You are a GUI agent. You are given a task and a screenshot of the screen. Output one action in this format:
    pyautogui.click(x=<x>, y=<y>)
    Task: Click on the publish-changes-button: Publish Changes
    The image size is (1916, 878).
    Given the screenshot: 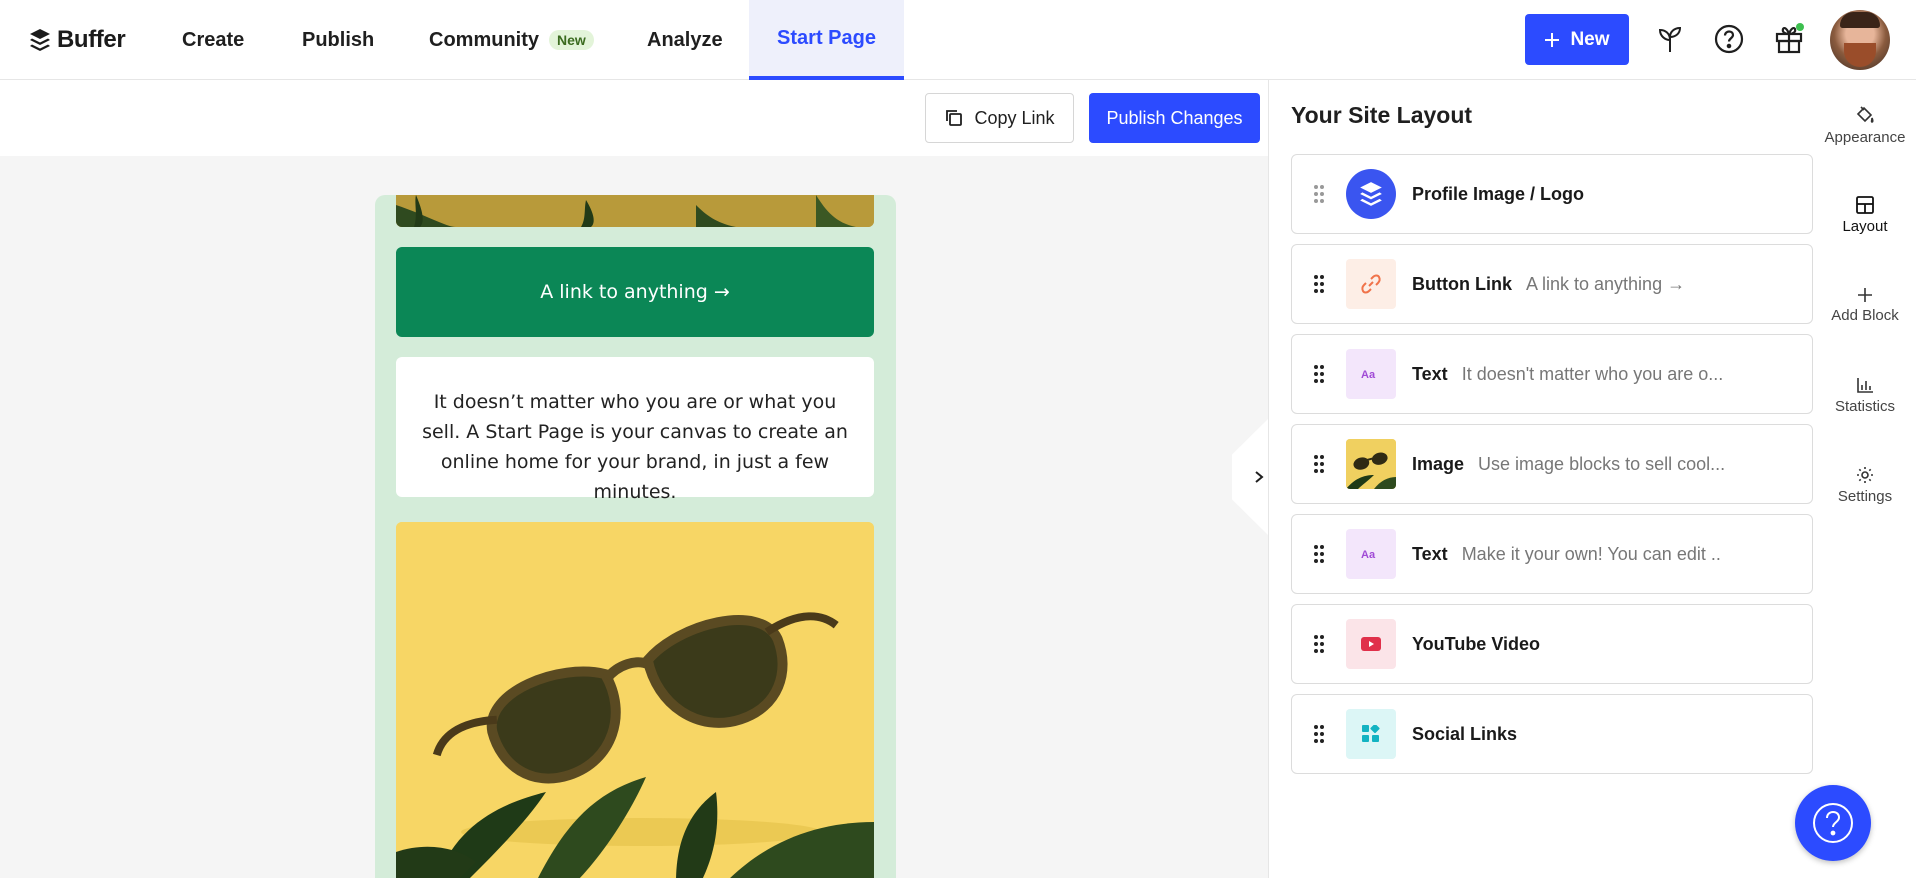 What is the action you would take?
    pyautogui.click(x=1174, y=118)
    